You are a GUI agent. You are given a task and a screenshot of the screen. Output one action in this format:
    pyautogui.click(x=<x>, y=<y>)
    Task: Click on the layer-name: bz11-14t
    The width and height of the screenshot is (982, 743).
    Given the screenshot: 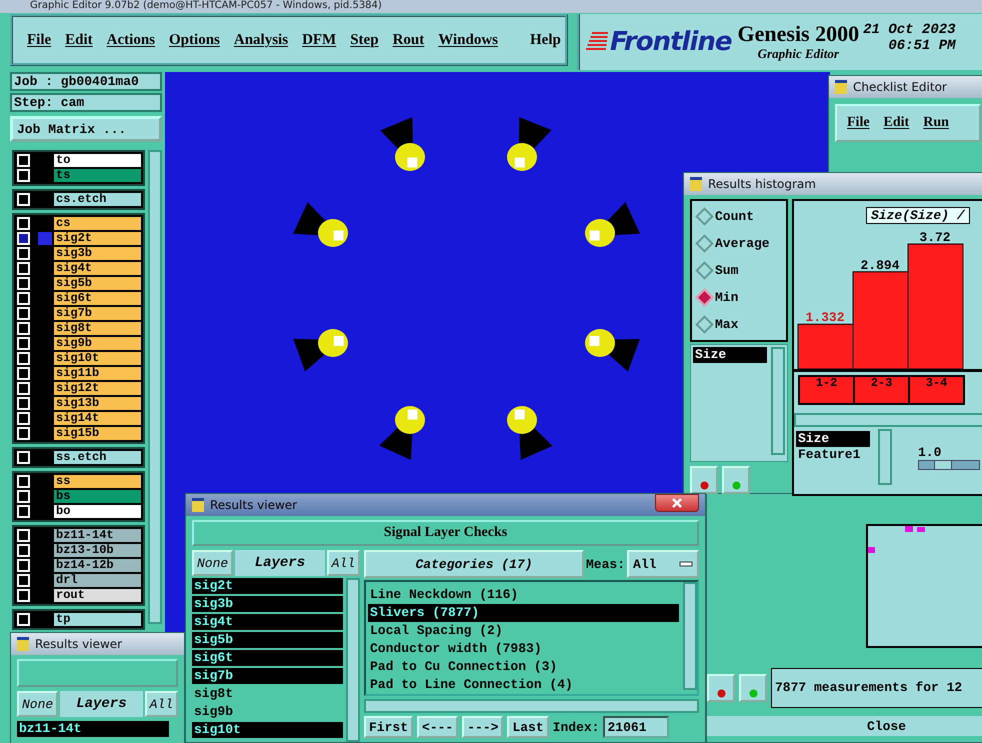 What is the action you would take?
    pyautogui.click(x=97, y=535)
    